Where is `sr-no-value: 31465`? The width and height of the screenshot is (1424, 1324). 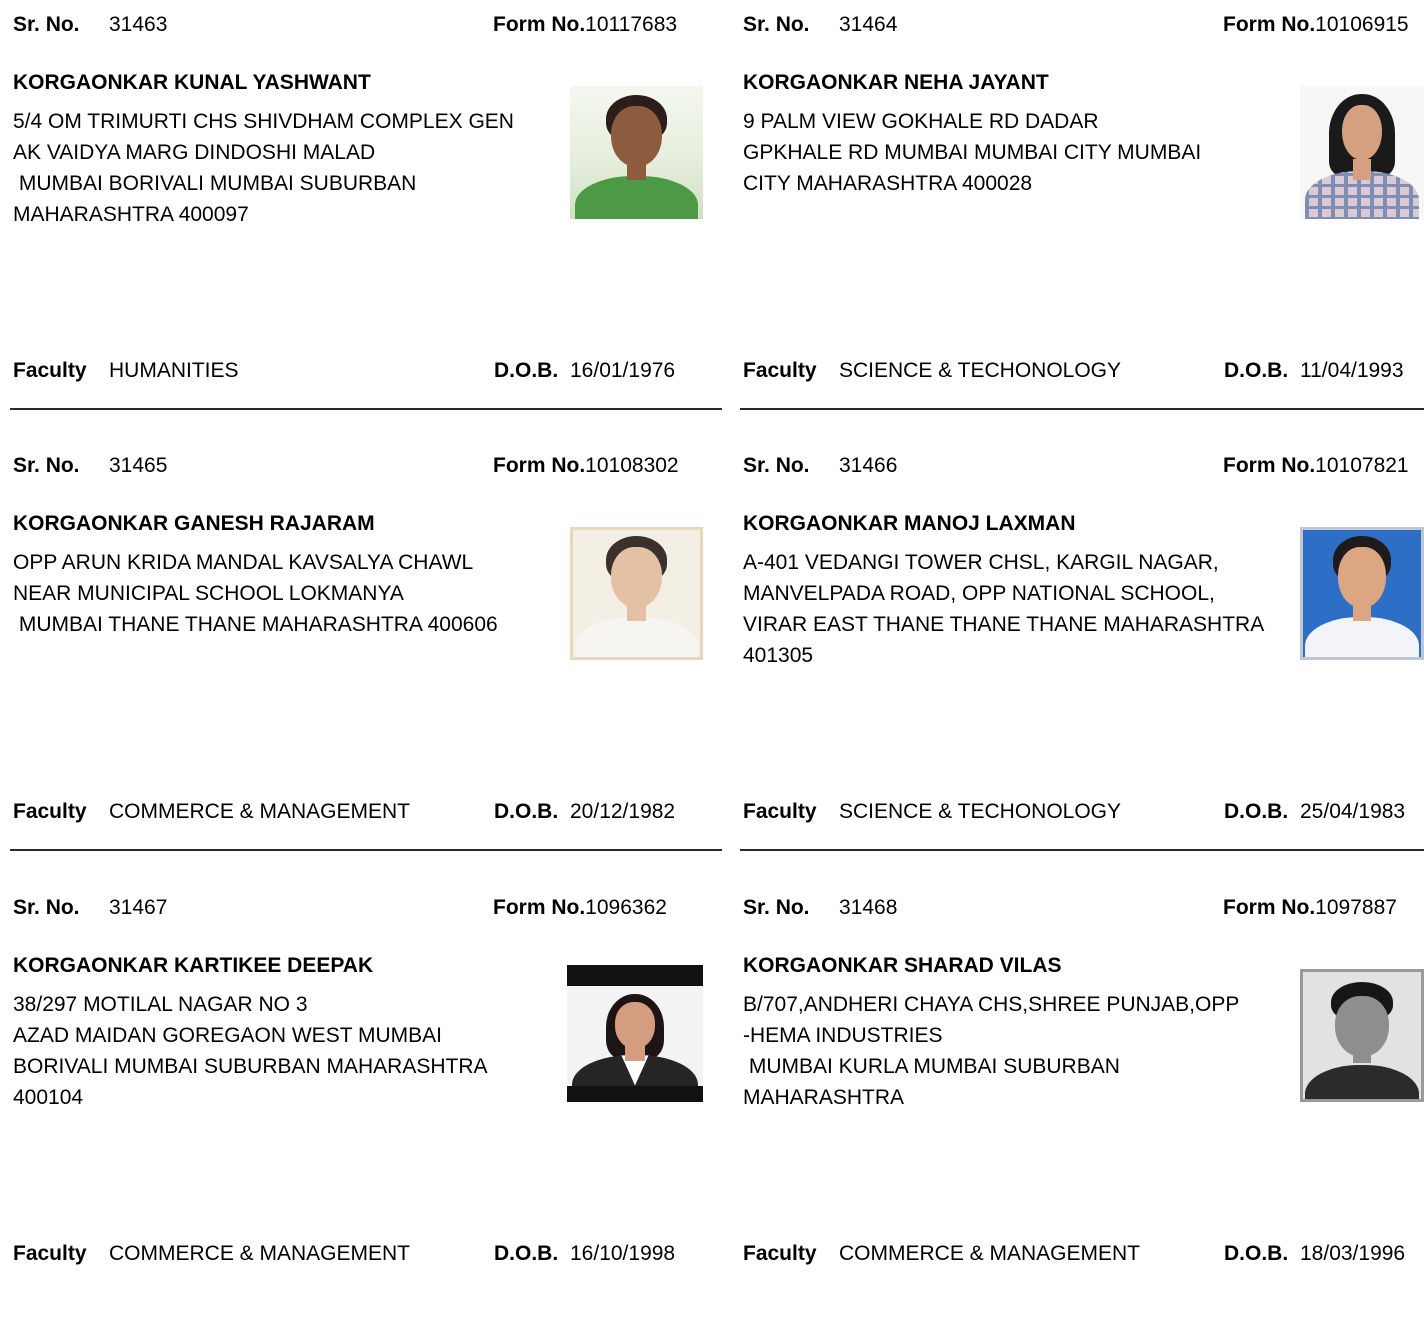
sr-no-value: 31465 is located at coordinates (138, 465).